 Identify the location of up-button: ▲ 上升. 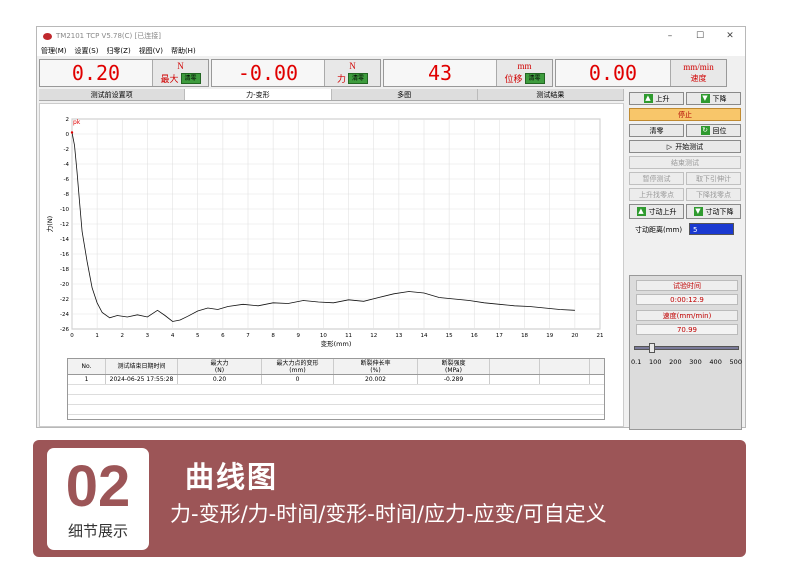
(656, 98).